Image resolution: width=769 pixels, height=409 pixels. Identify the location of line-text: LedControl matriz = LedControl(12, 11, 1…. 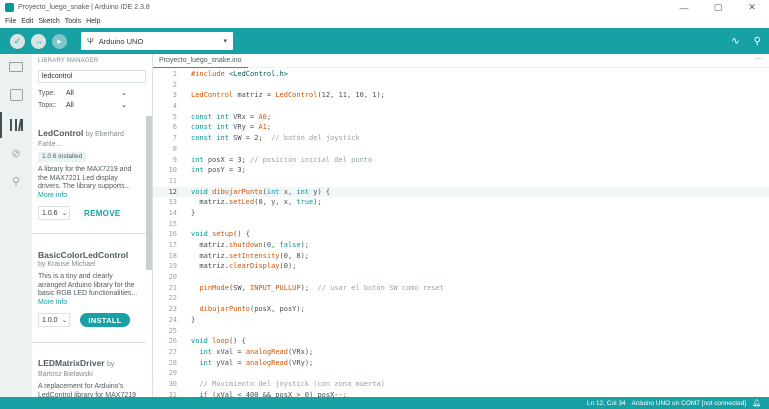
(288, 95).